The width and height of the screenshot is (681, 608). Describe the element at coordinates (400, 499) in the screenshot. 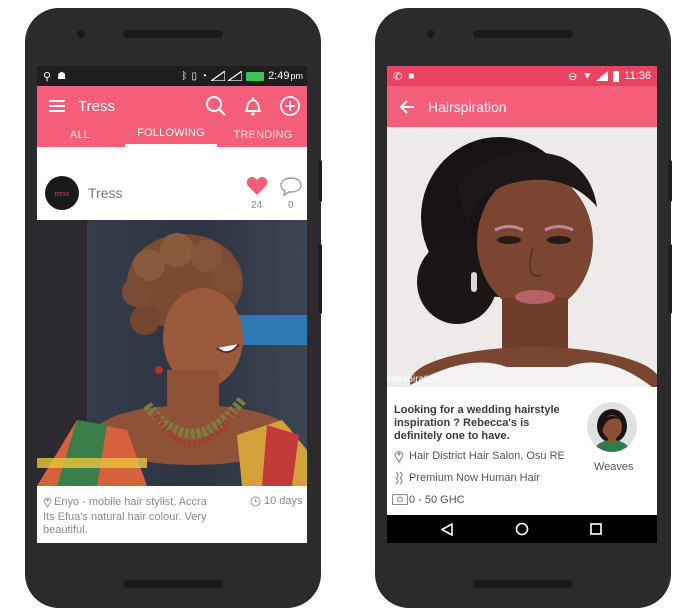

I see `money-icon` at that location.